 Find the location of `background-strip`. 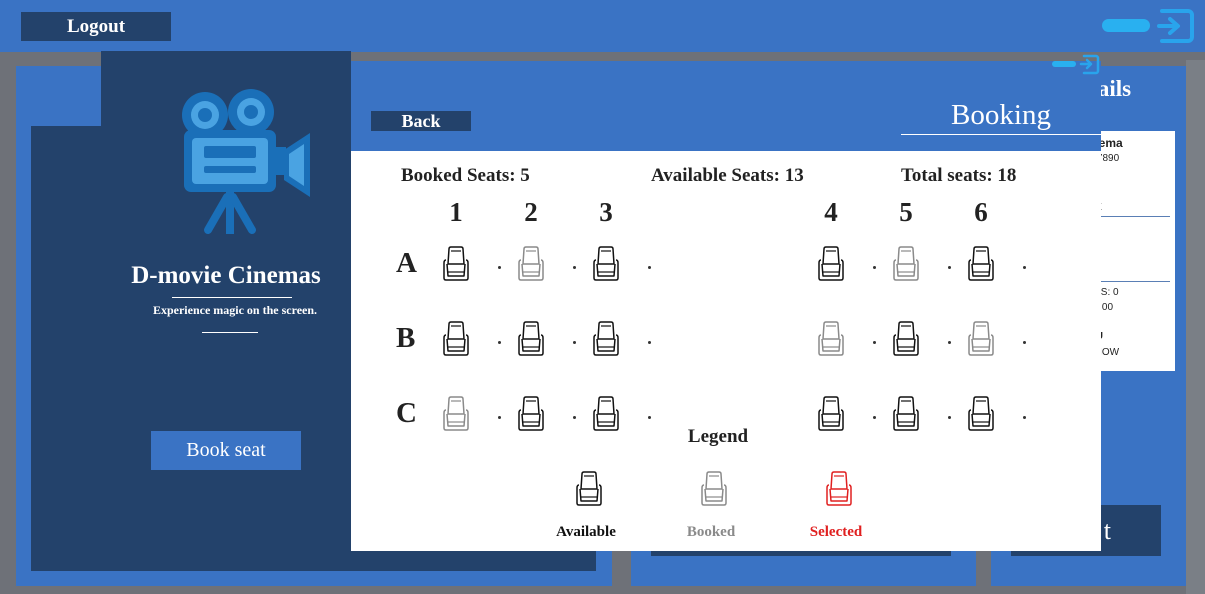

background-strip is located at coordinates (1195, 327).